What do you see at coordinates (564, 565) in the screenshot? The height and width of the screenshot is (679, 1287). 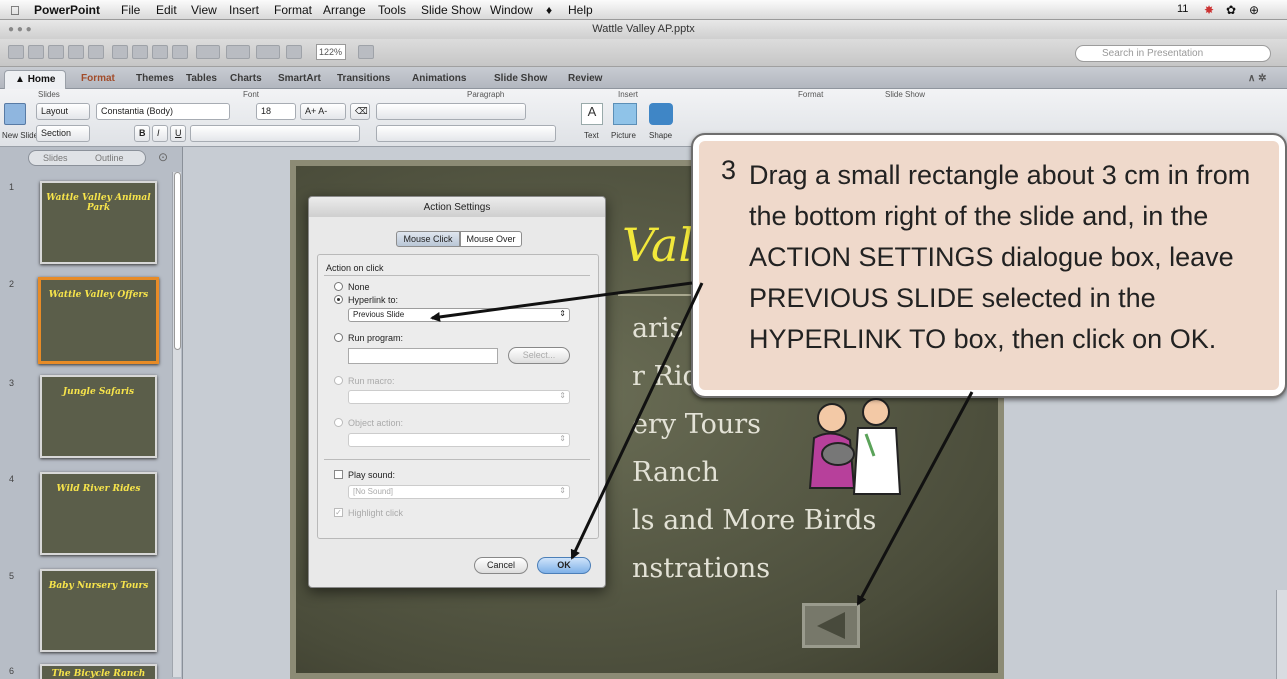 I see `ok-button: OK` at bounding box center [564, 565].